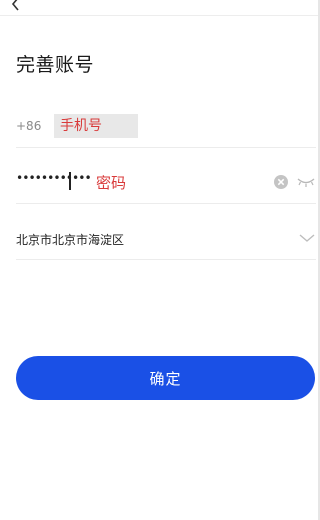 Image resolution: width=320 pixels, height=520 pixels. I want to click on top-bar, so click(160, 8).